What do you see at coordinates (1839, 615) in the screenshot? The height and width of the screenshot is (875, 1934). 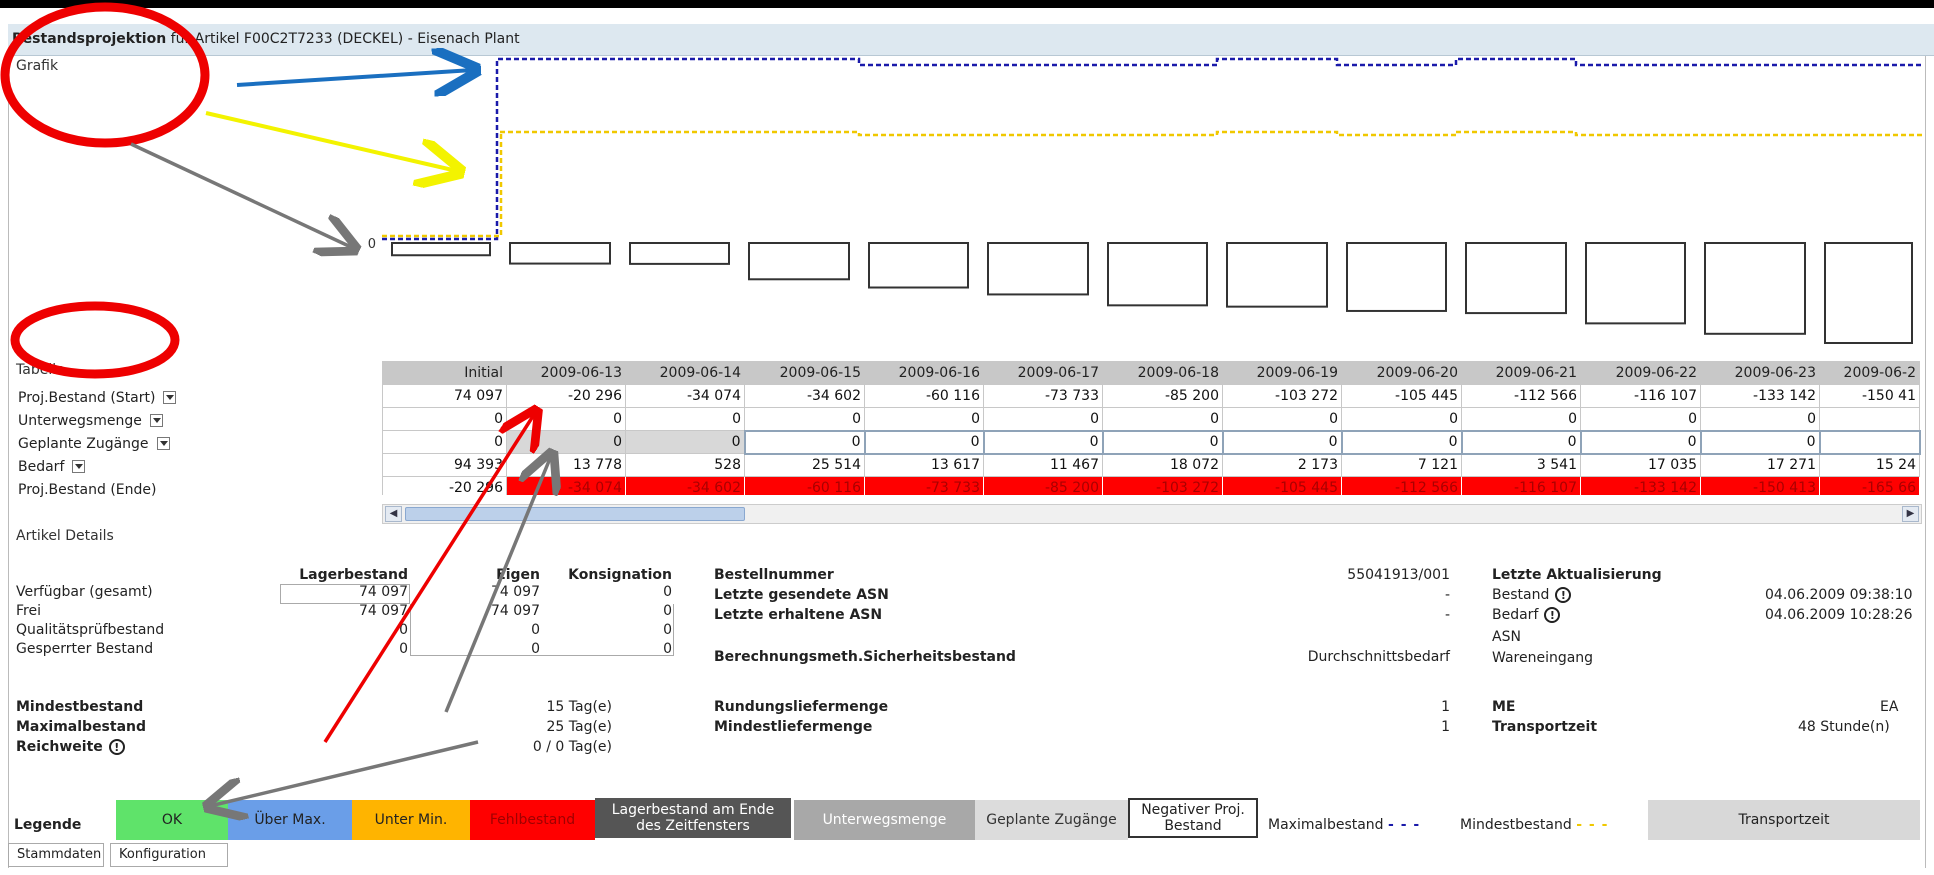 I see `update-bedarf-value: 04.06.2009 10:28:26` at bounding box center [1839, 615].